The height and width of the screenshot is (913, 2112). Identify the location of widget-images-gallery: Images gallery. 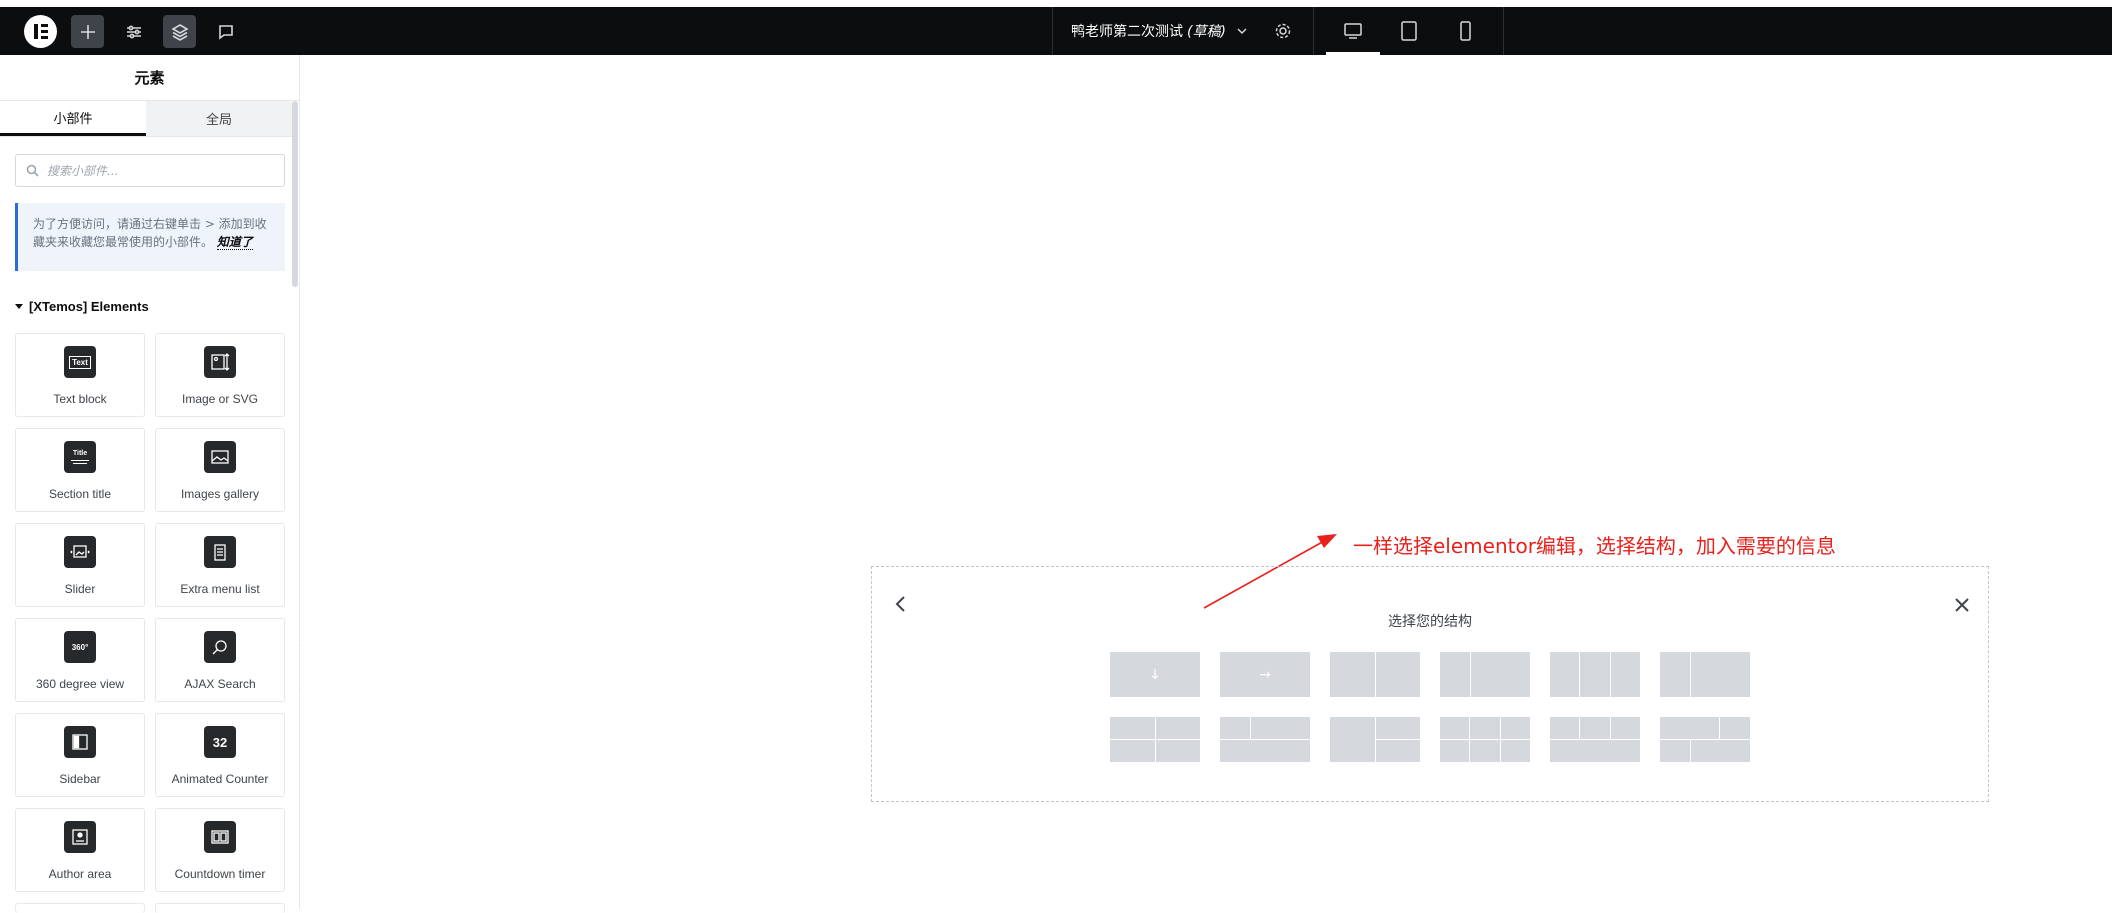
(220, 470).